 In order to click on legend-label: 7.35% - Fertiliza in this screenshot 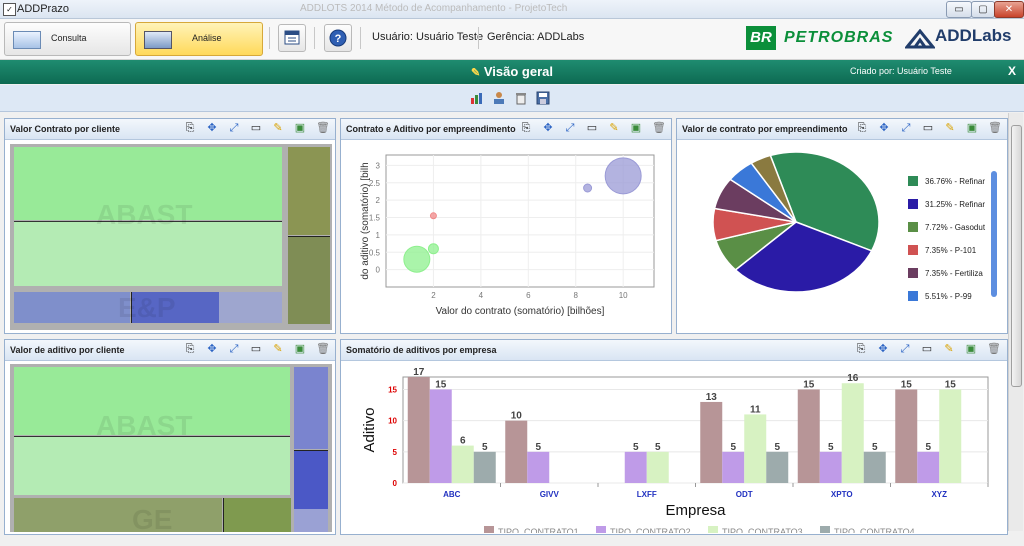, I will do `click(954, 273)`.